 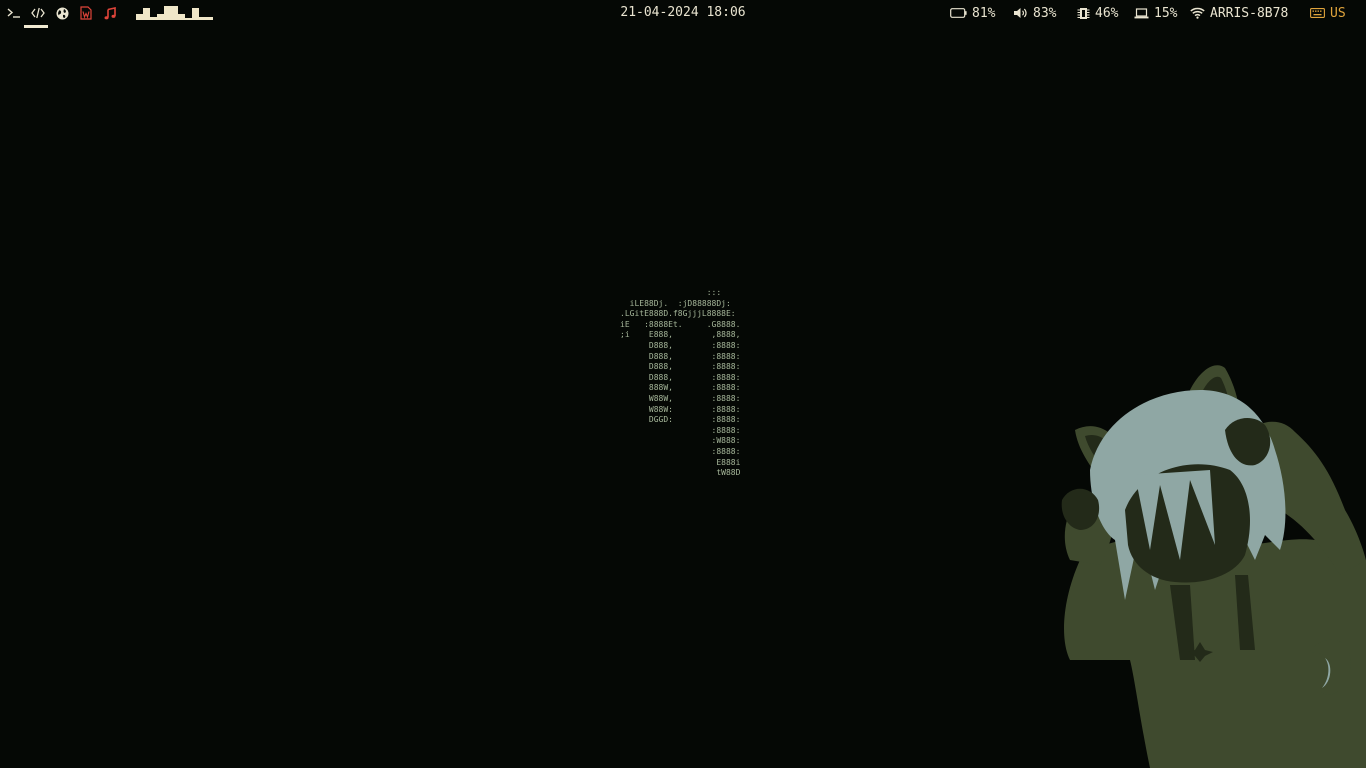 What do you see at coordinates (1166, 13) in the screenshot?
I see `cpu-value: 15%` at bounding box center [1166, 13].